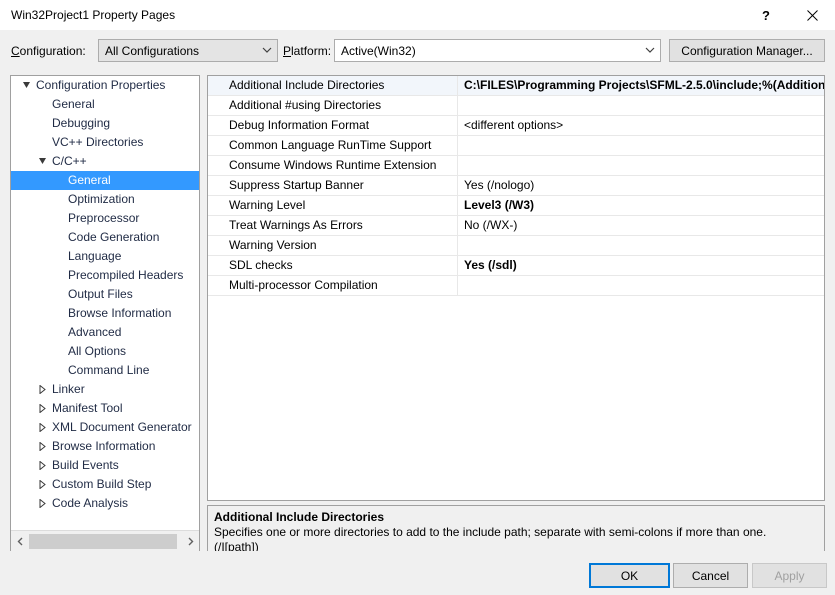 The height and width of the screenshot is (595, 835). I want to click on tree-item-advanced: Advanced, so click(105, 332).